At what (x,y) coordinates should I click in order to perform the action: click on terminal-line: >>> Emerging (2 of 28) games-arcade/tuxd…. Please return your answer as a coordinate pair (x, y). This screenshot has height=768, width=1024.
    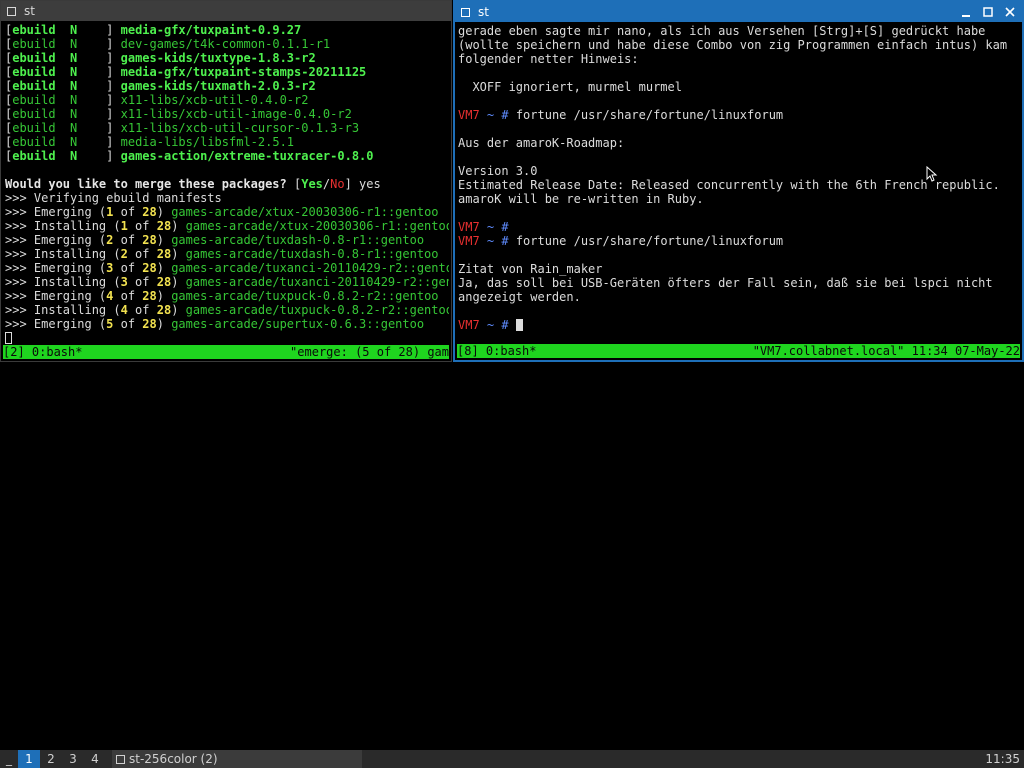
    Looking at the image, I should click on (227, 240).